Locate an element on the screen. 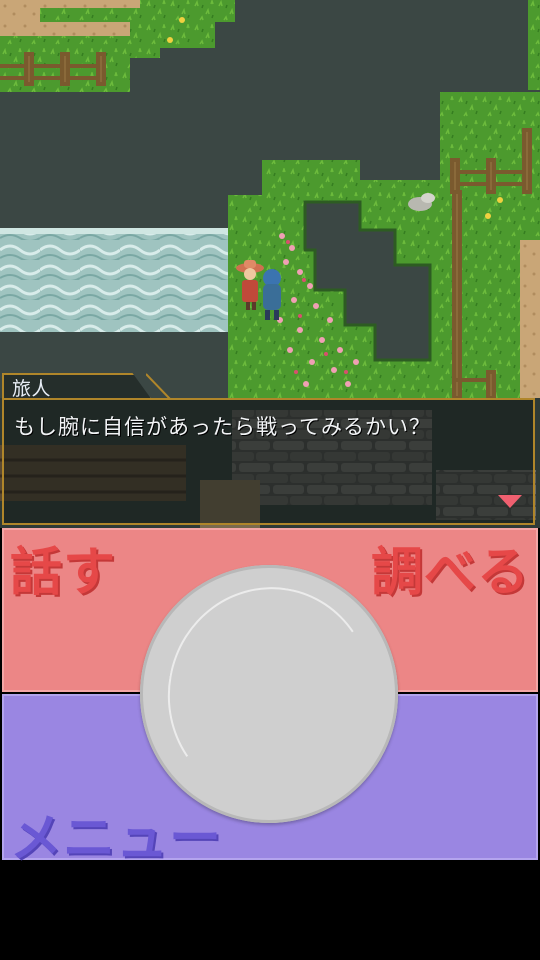 This screenshot has height=960, width=540. next-page-arrow-icon is located at coordinates (510, 501).